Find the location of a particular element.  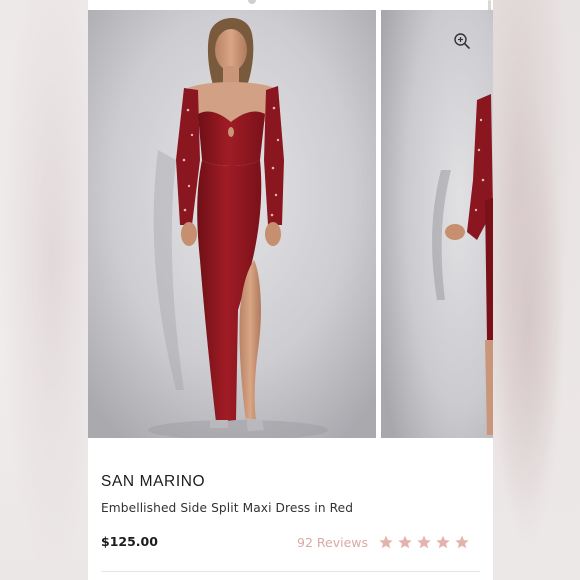

status-dot is located at coordinates (252, 2).